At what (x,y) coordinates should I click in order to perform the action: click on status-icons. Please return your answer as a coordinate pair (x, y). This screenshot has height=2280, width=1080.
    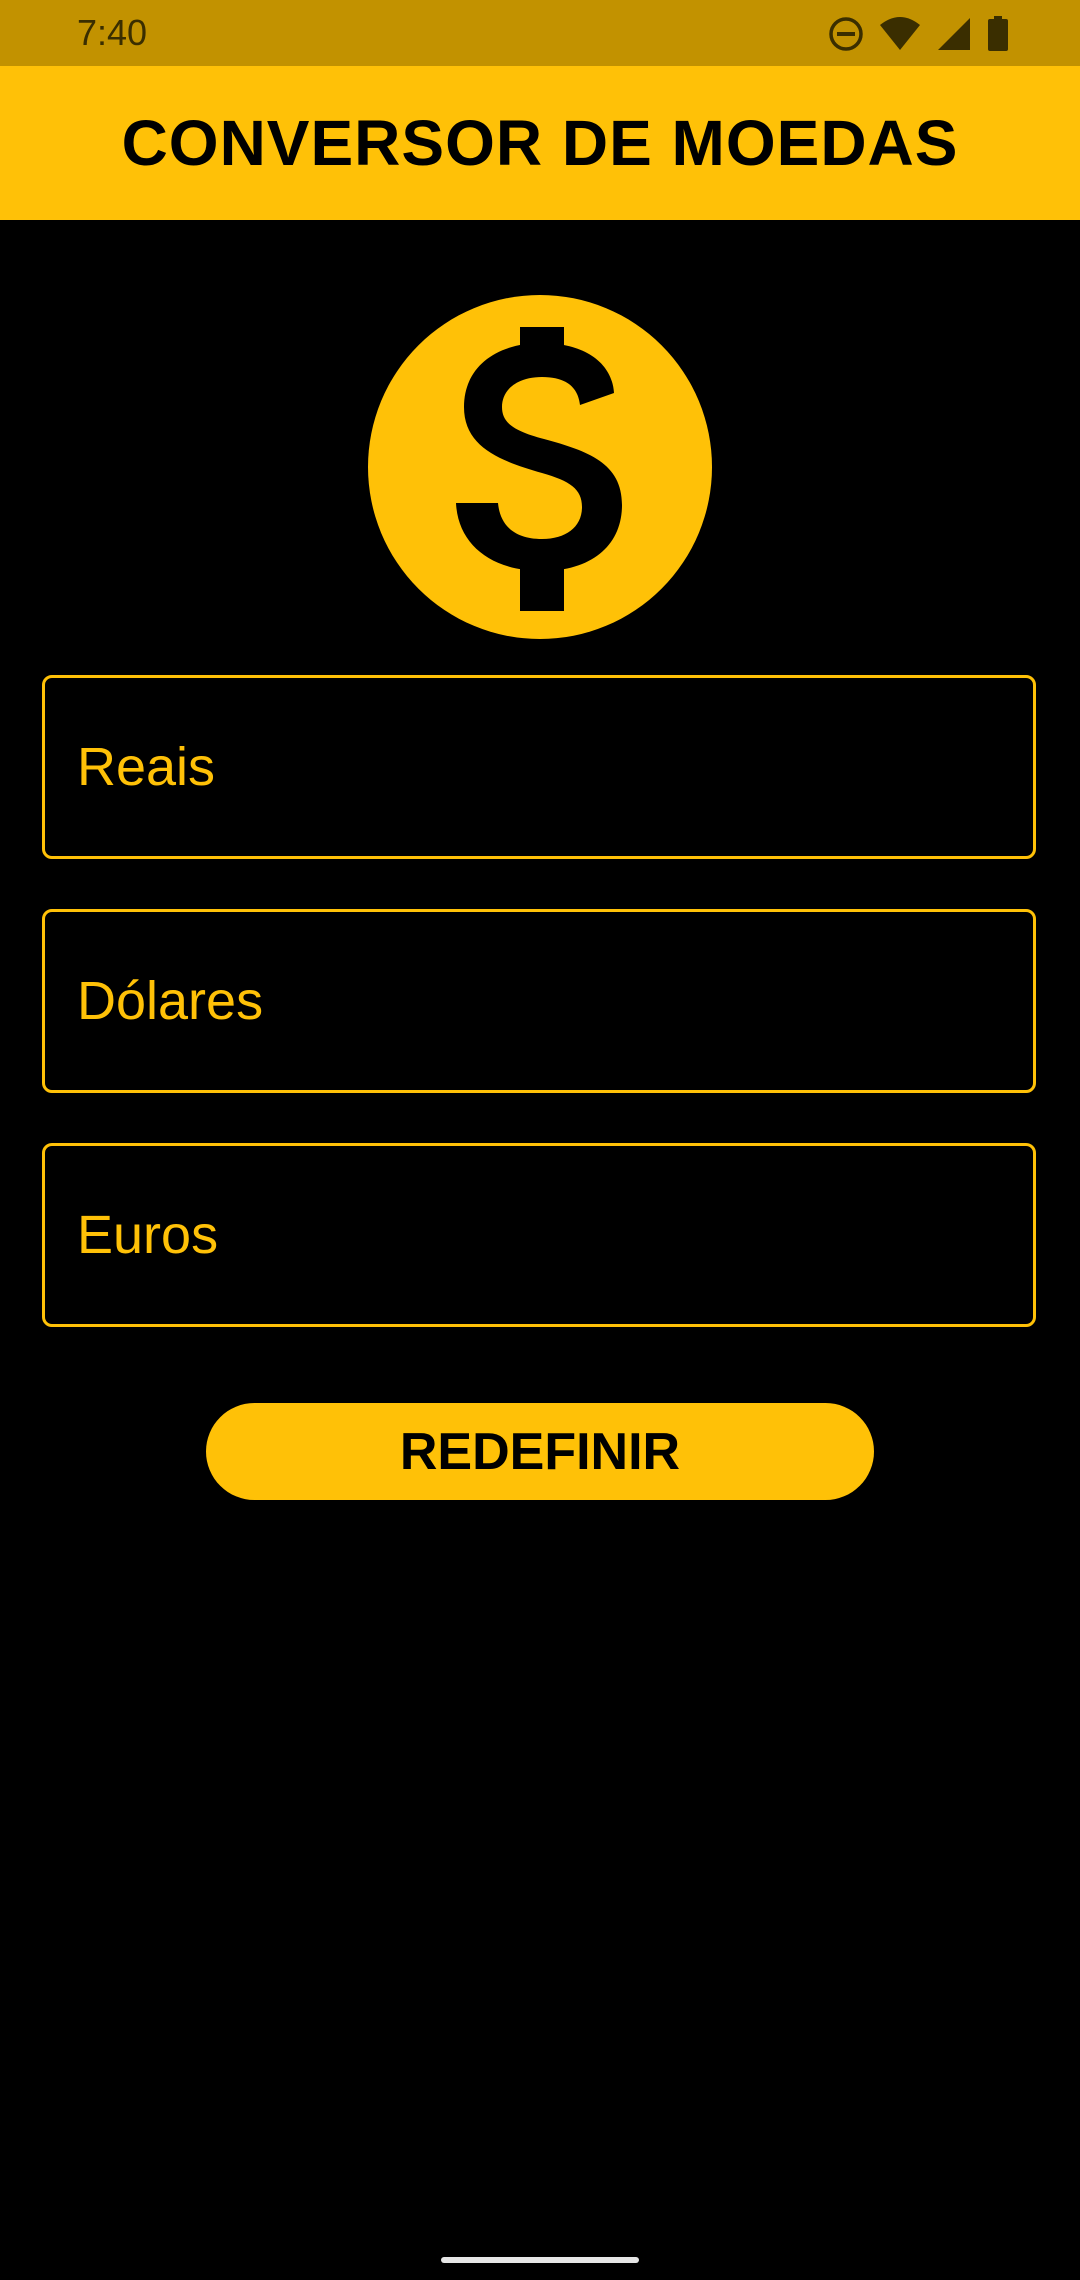
    Looking at the image, I should click on (919, 34).